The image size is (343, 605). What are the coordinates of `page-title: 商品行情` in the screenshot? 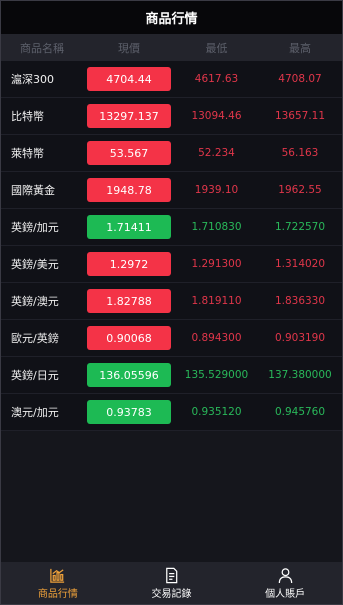 It's located at (171, 17).